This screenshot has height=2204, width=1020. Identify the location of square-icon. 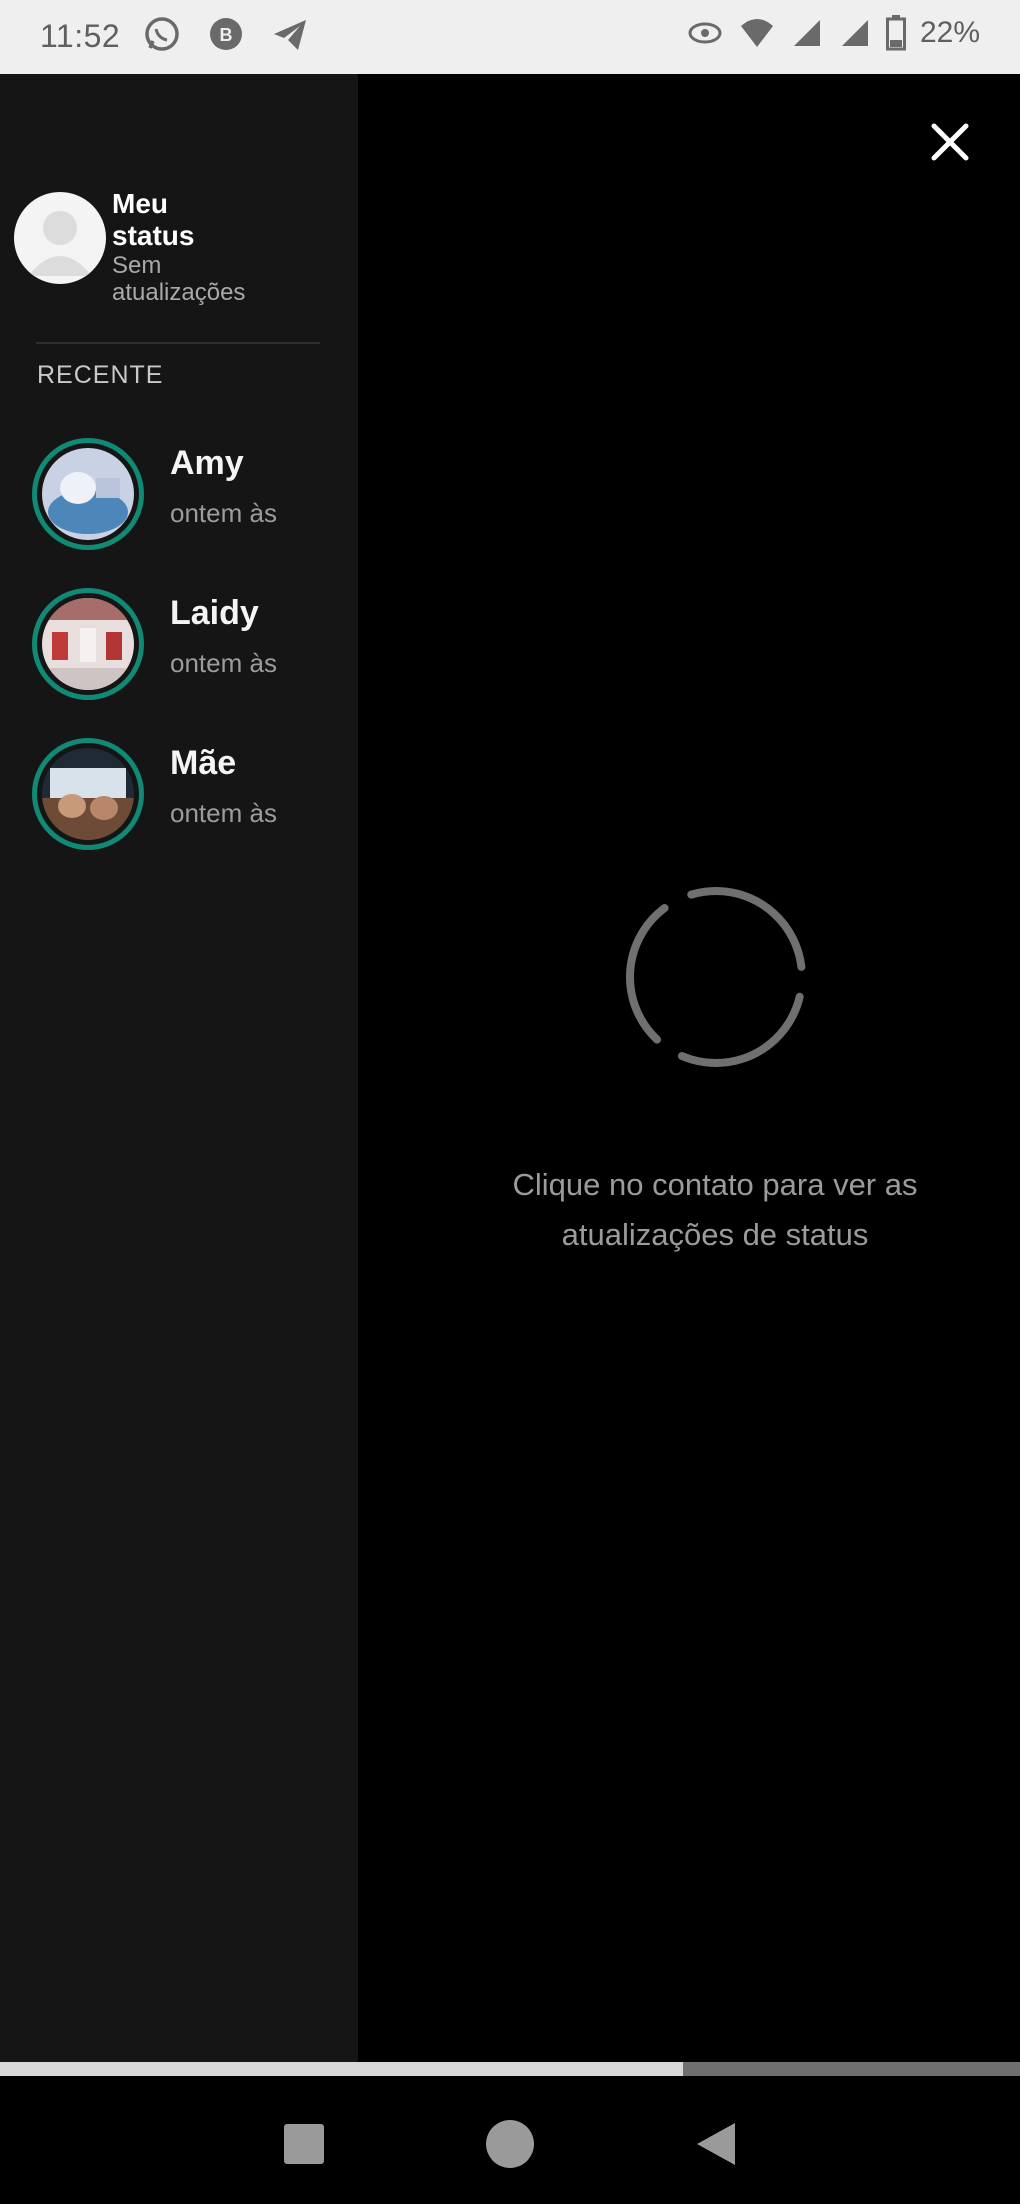
(304, 2144).